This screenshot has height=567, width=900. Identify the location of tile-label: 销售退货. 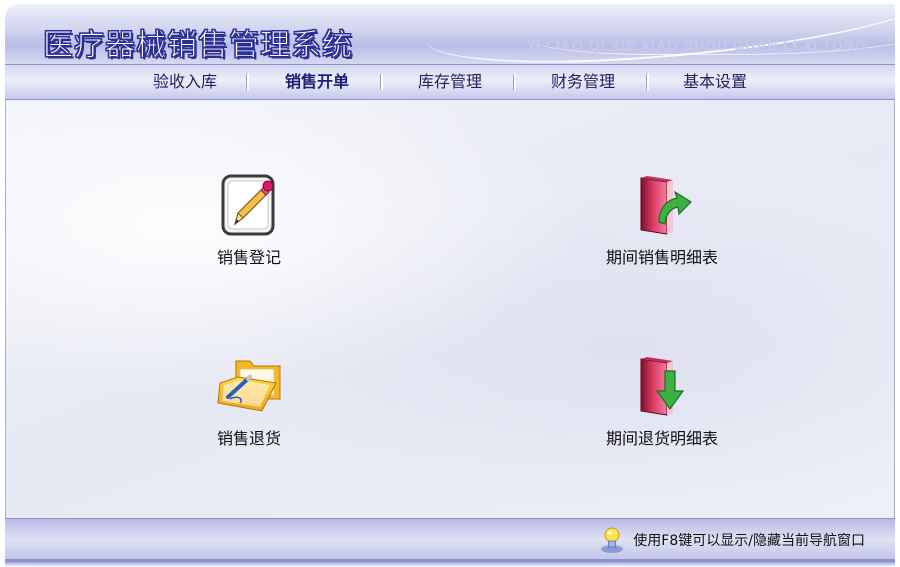
(248, 438).